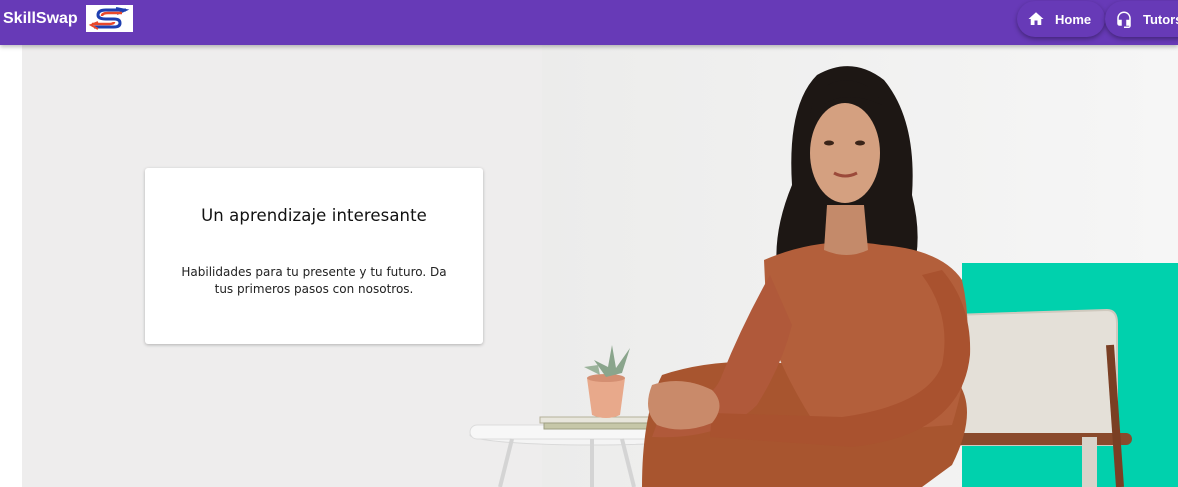 This screenshot has width=1178, height=487. I want to click on intro-card-title: Un aprendizaje interesante, so click(314, 215).